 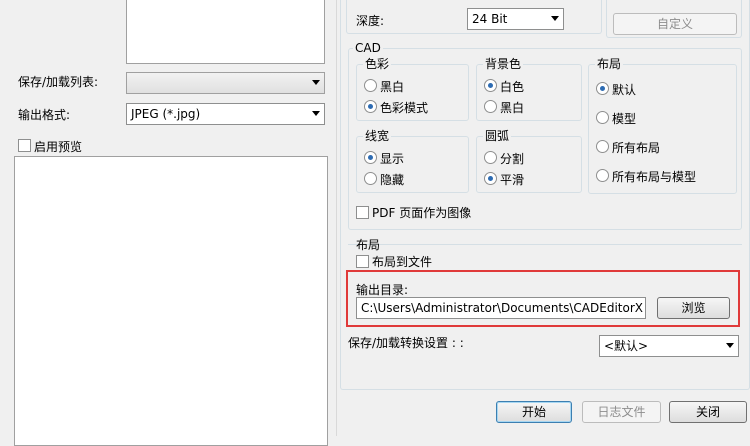 What do you see at coordinates (368, 48) in the screenshot?
I see `cad-group-title: CAD` at bounding box center [368, 48].